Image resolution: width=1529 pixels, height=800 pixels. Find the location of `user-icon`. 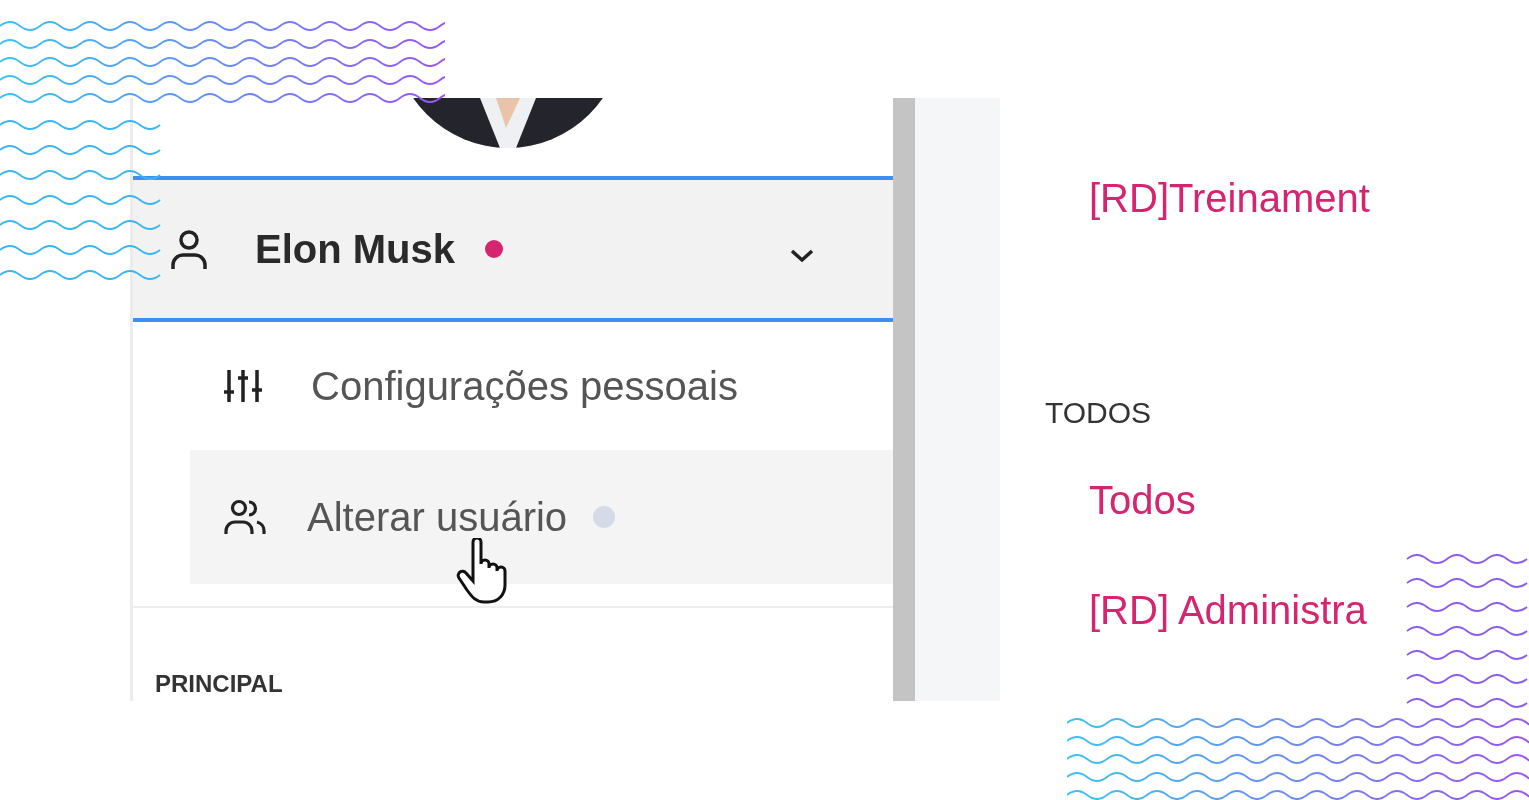

user-icon is located at coordinates (189, 249).